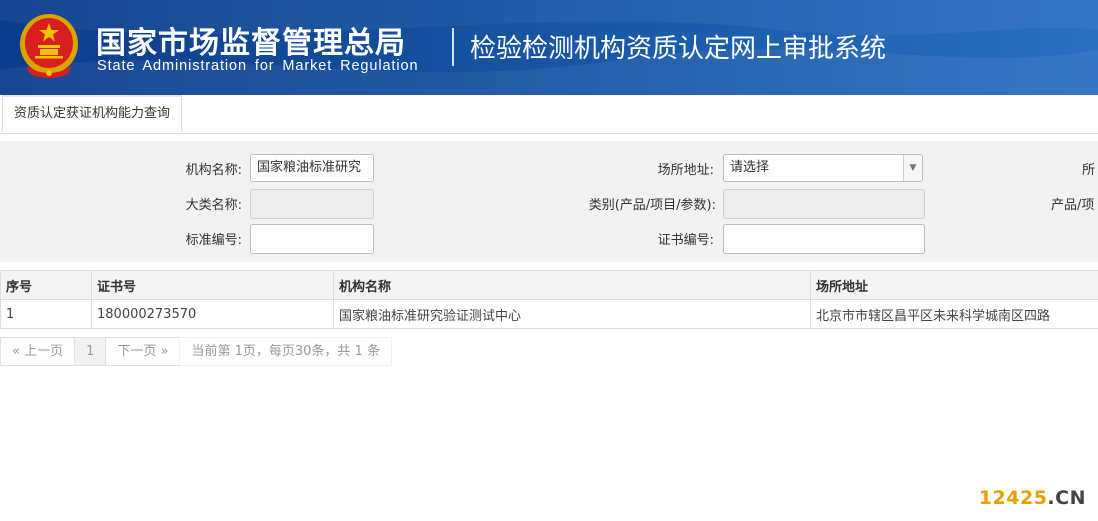  What do you see at coordinates (213, 205) in the screenshot?
I see `category-major-label: 大类名称:` at bounding box center [213, 205].